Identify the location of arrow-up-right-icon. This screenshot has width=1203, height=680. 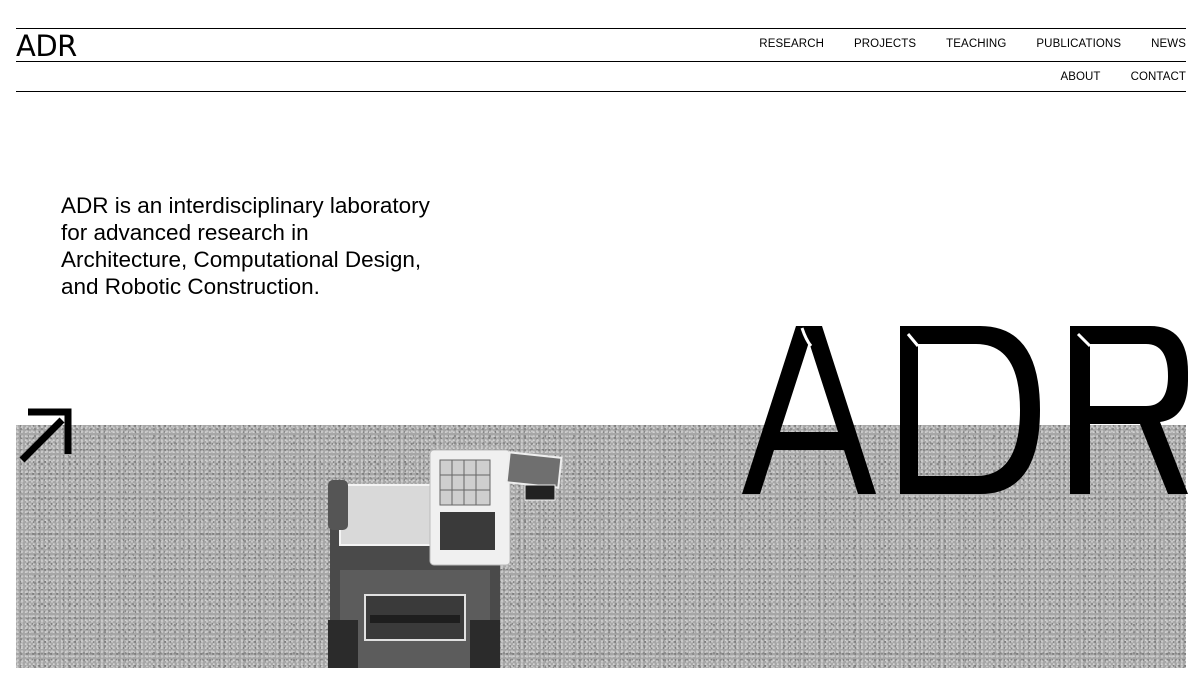
(44, 435).